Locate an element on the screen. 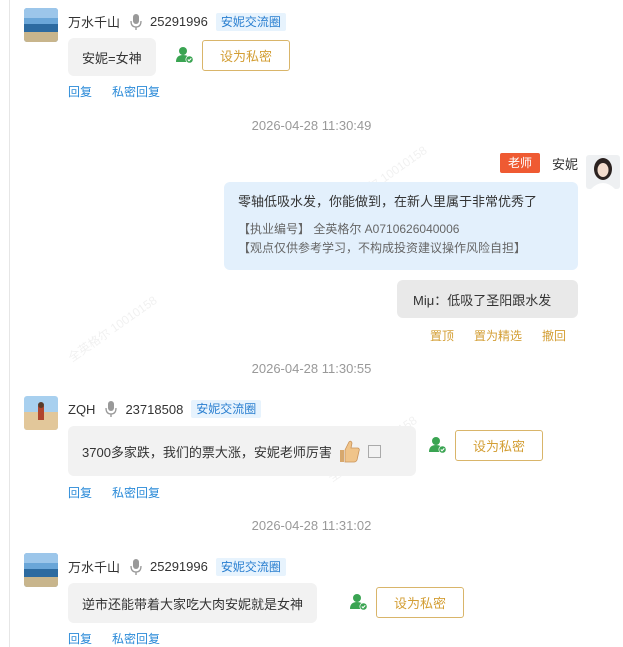 This screenshot has height=647, width=623. teacher-avatar is located at coordinates (603, 172).